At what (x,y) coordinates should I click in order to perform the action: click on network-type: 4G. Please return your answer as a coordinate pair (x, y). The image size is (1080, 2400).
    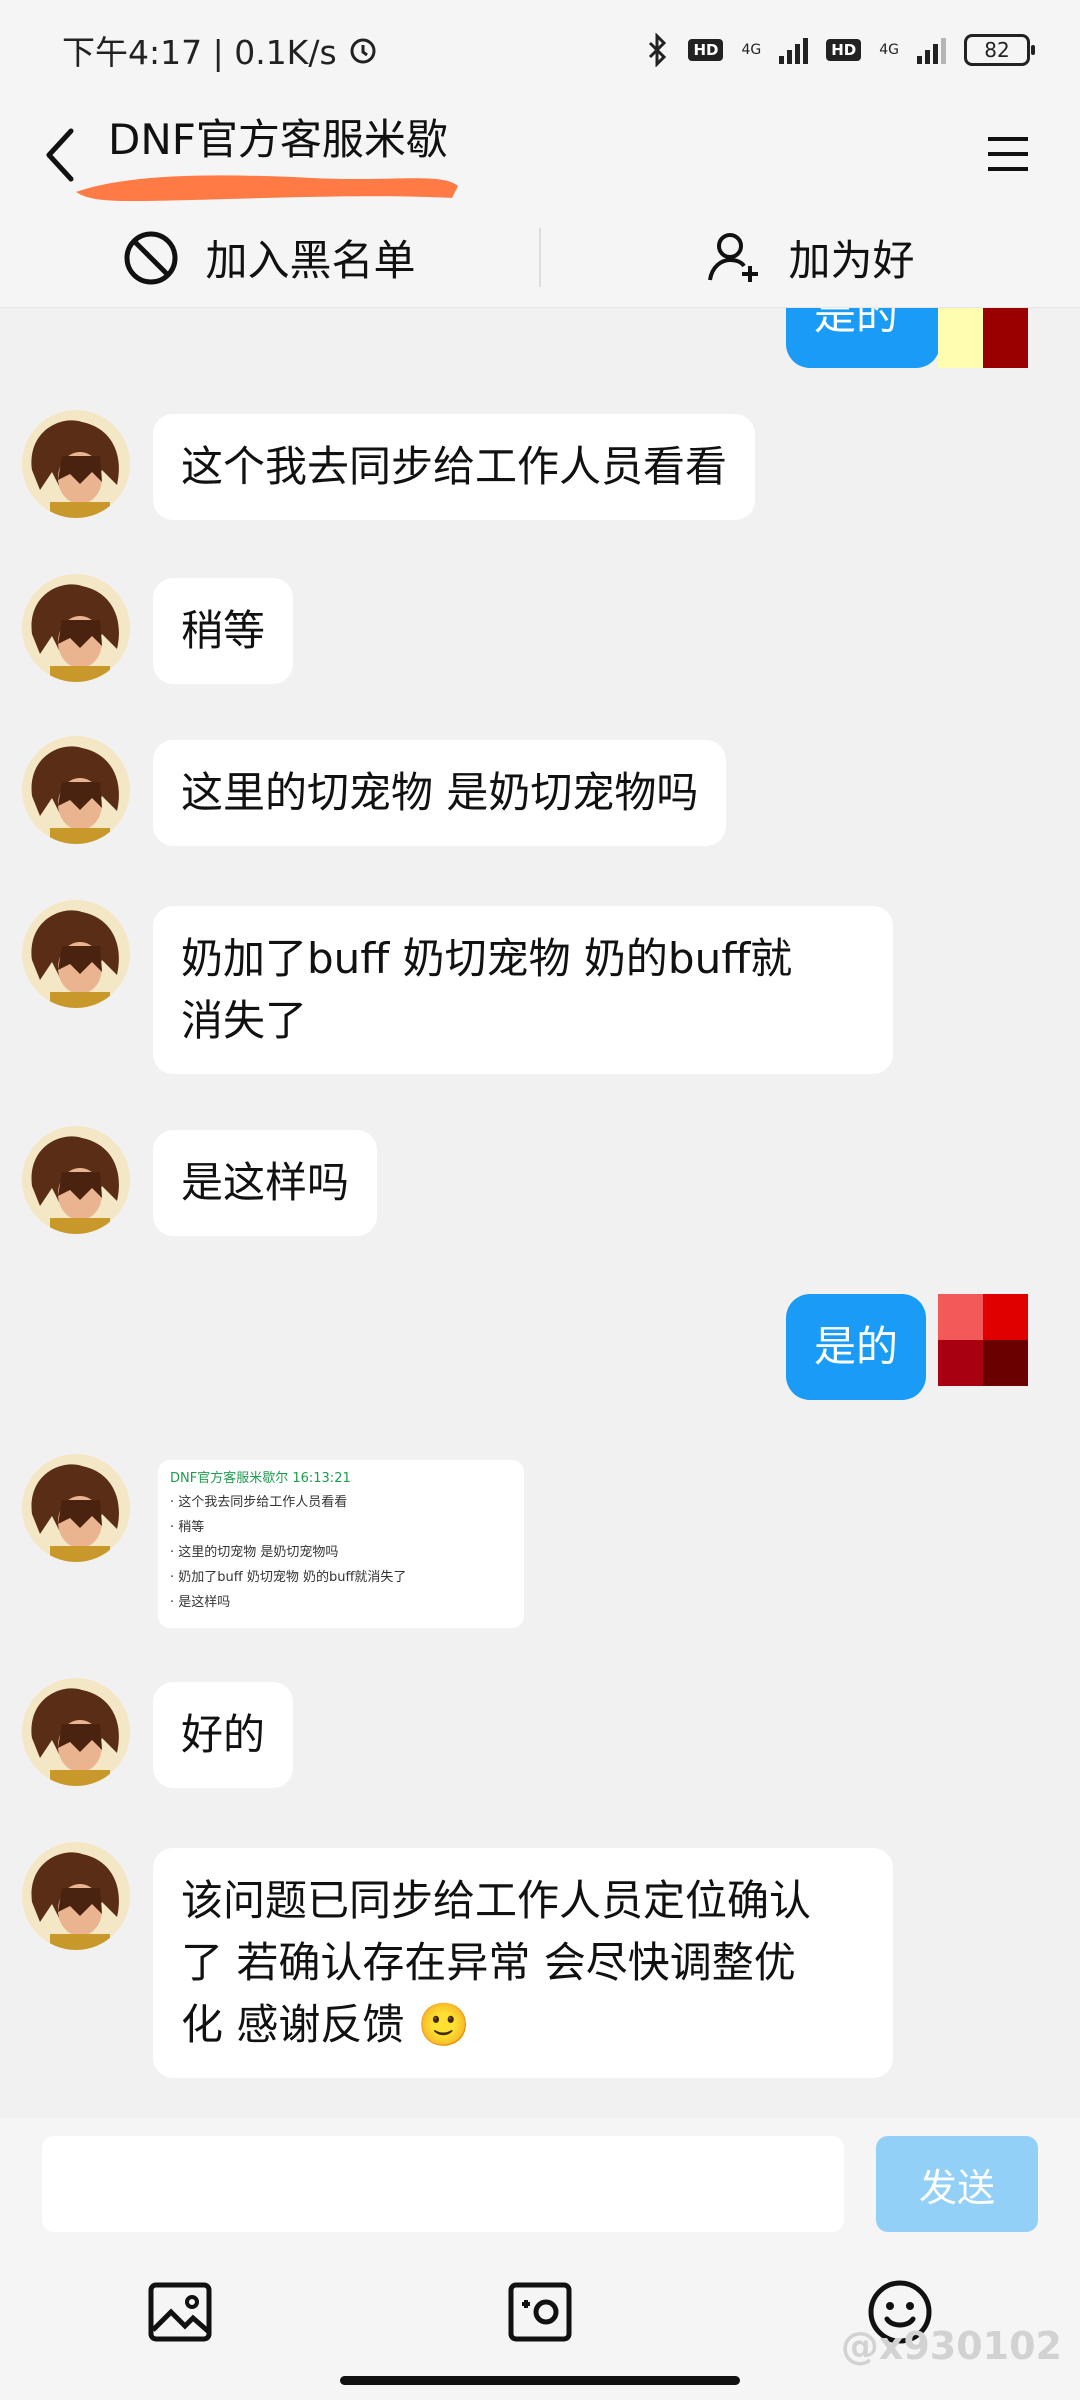
    Looking at the image, I should click on (751, 50).